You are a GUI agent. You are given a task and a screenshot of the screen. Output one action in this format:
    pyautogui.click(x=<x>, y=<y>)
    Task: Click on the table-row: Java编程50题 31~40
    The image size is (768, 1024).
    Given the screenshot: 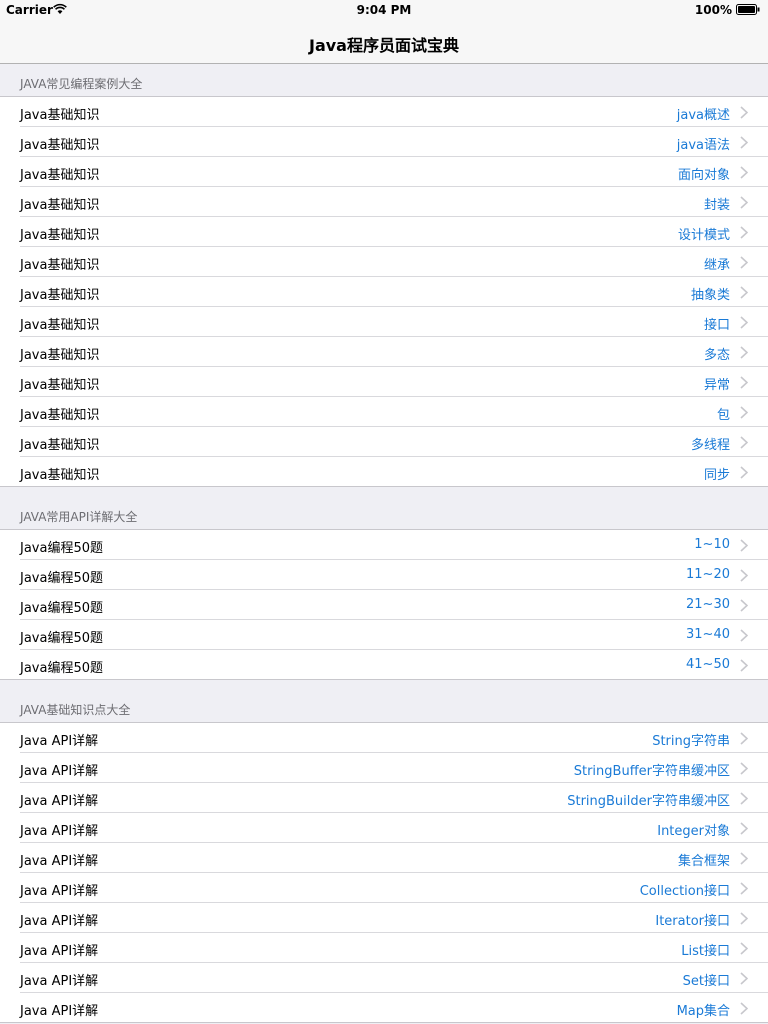 What is the action you would take?
    pyautogui.click(x=384, y=635)
    